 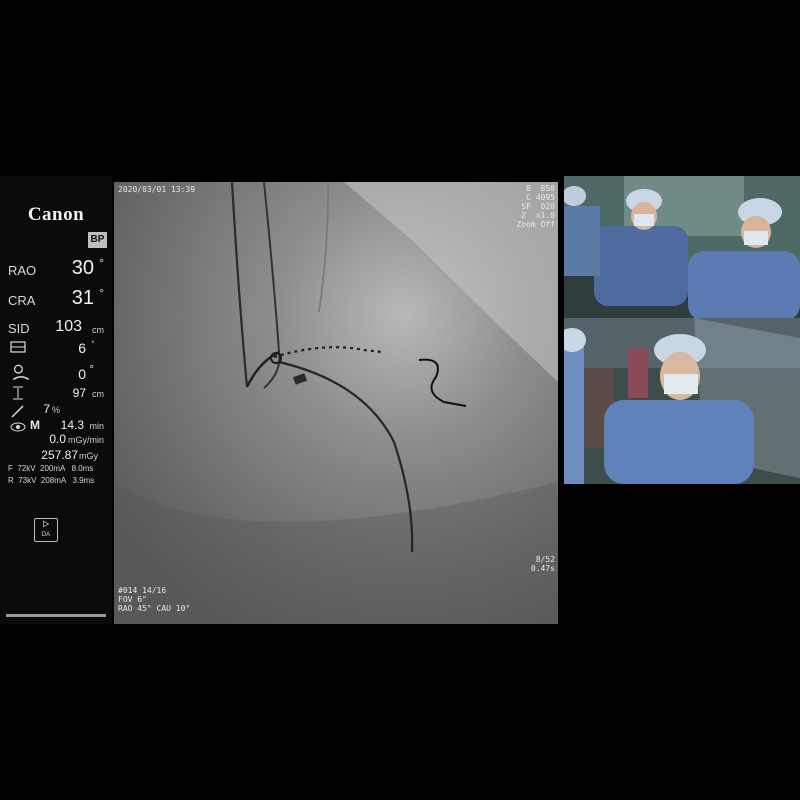 What do you see at coordinates (59, 455) in the screenshot?
I see `dose-total-value: 257.87` at bounding box center [59, 455].